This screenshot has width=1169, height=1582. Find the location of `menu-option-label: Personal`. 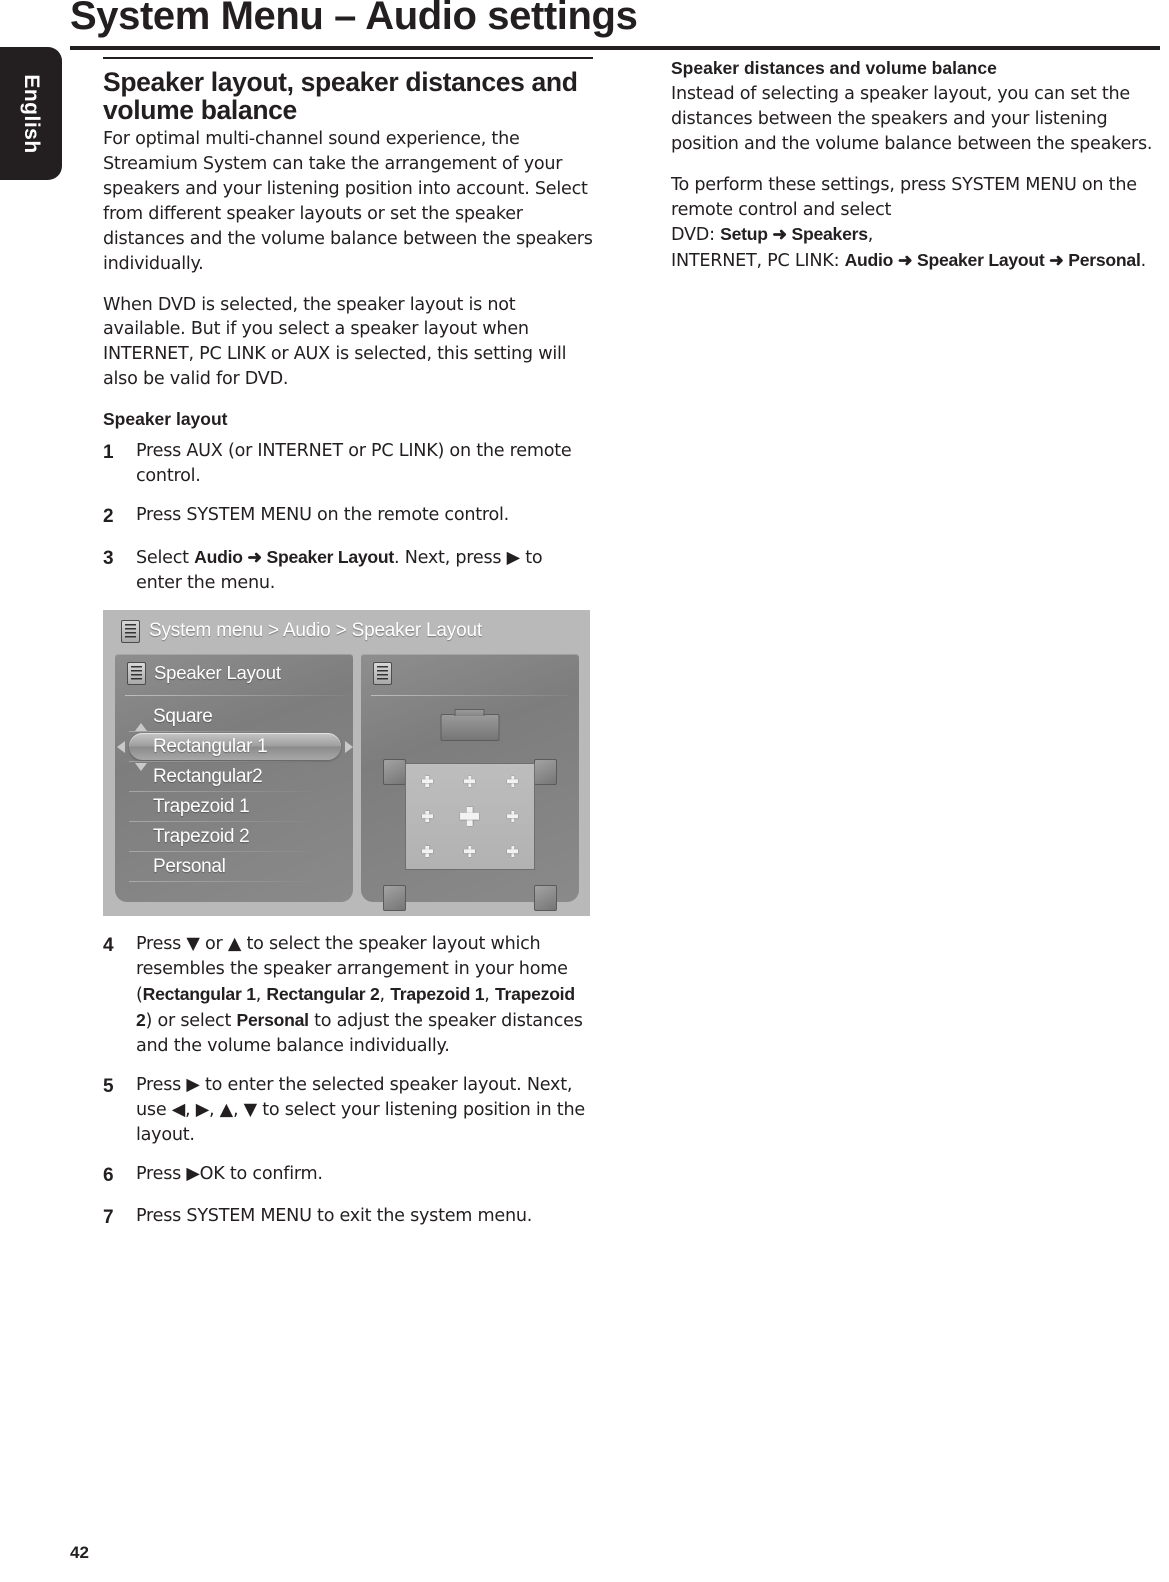

menu-option-label: Personal is located at coordinates (189, 866).